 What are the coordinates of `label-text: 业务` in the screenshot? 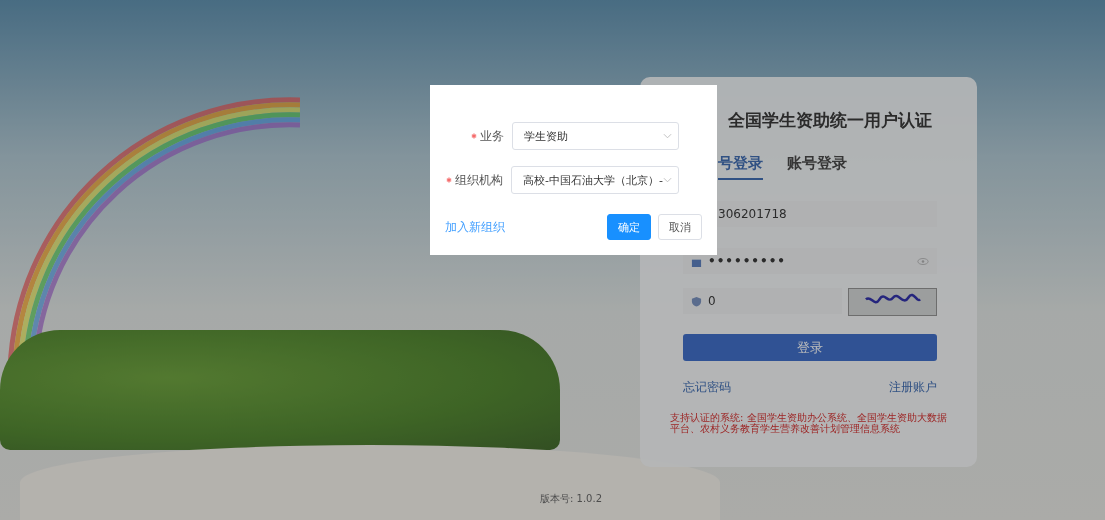 It's located at (492, 136).